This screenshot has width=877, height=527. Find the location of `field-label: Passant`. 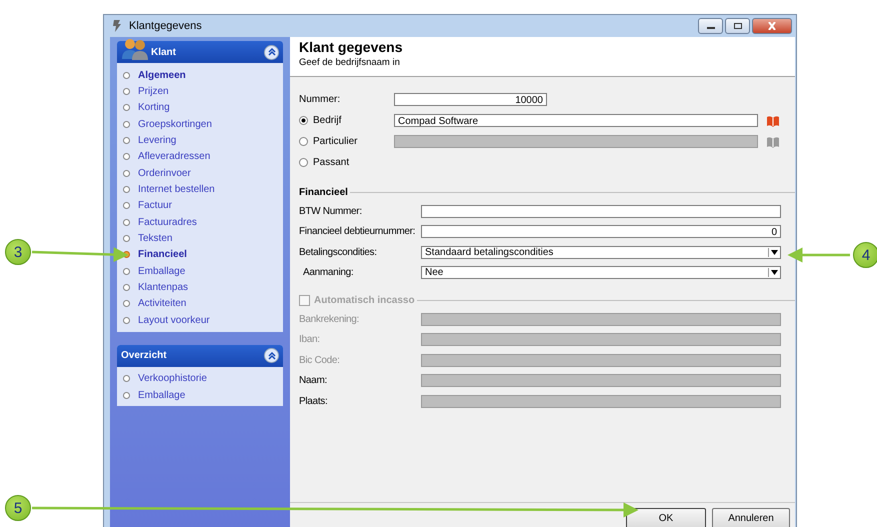

field-label: Passant is located at coordinates (331, 162).